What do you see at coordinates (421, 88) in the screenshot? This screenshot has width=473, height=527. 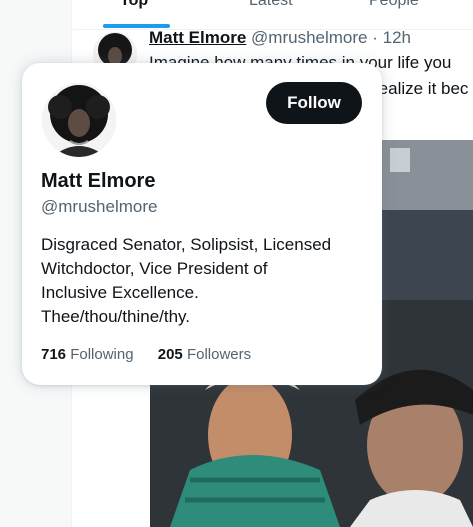 I see `tweet-text-line-2: realize it bec` at bounding box center [421, 88].